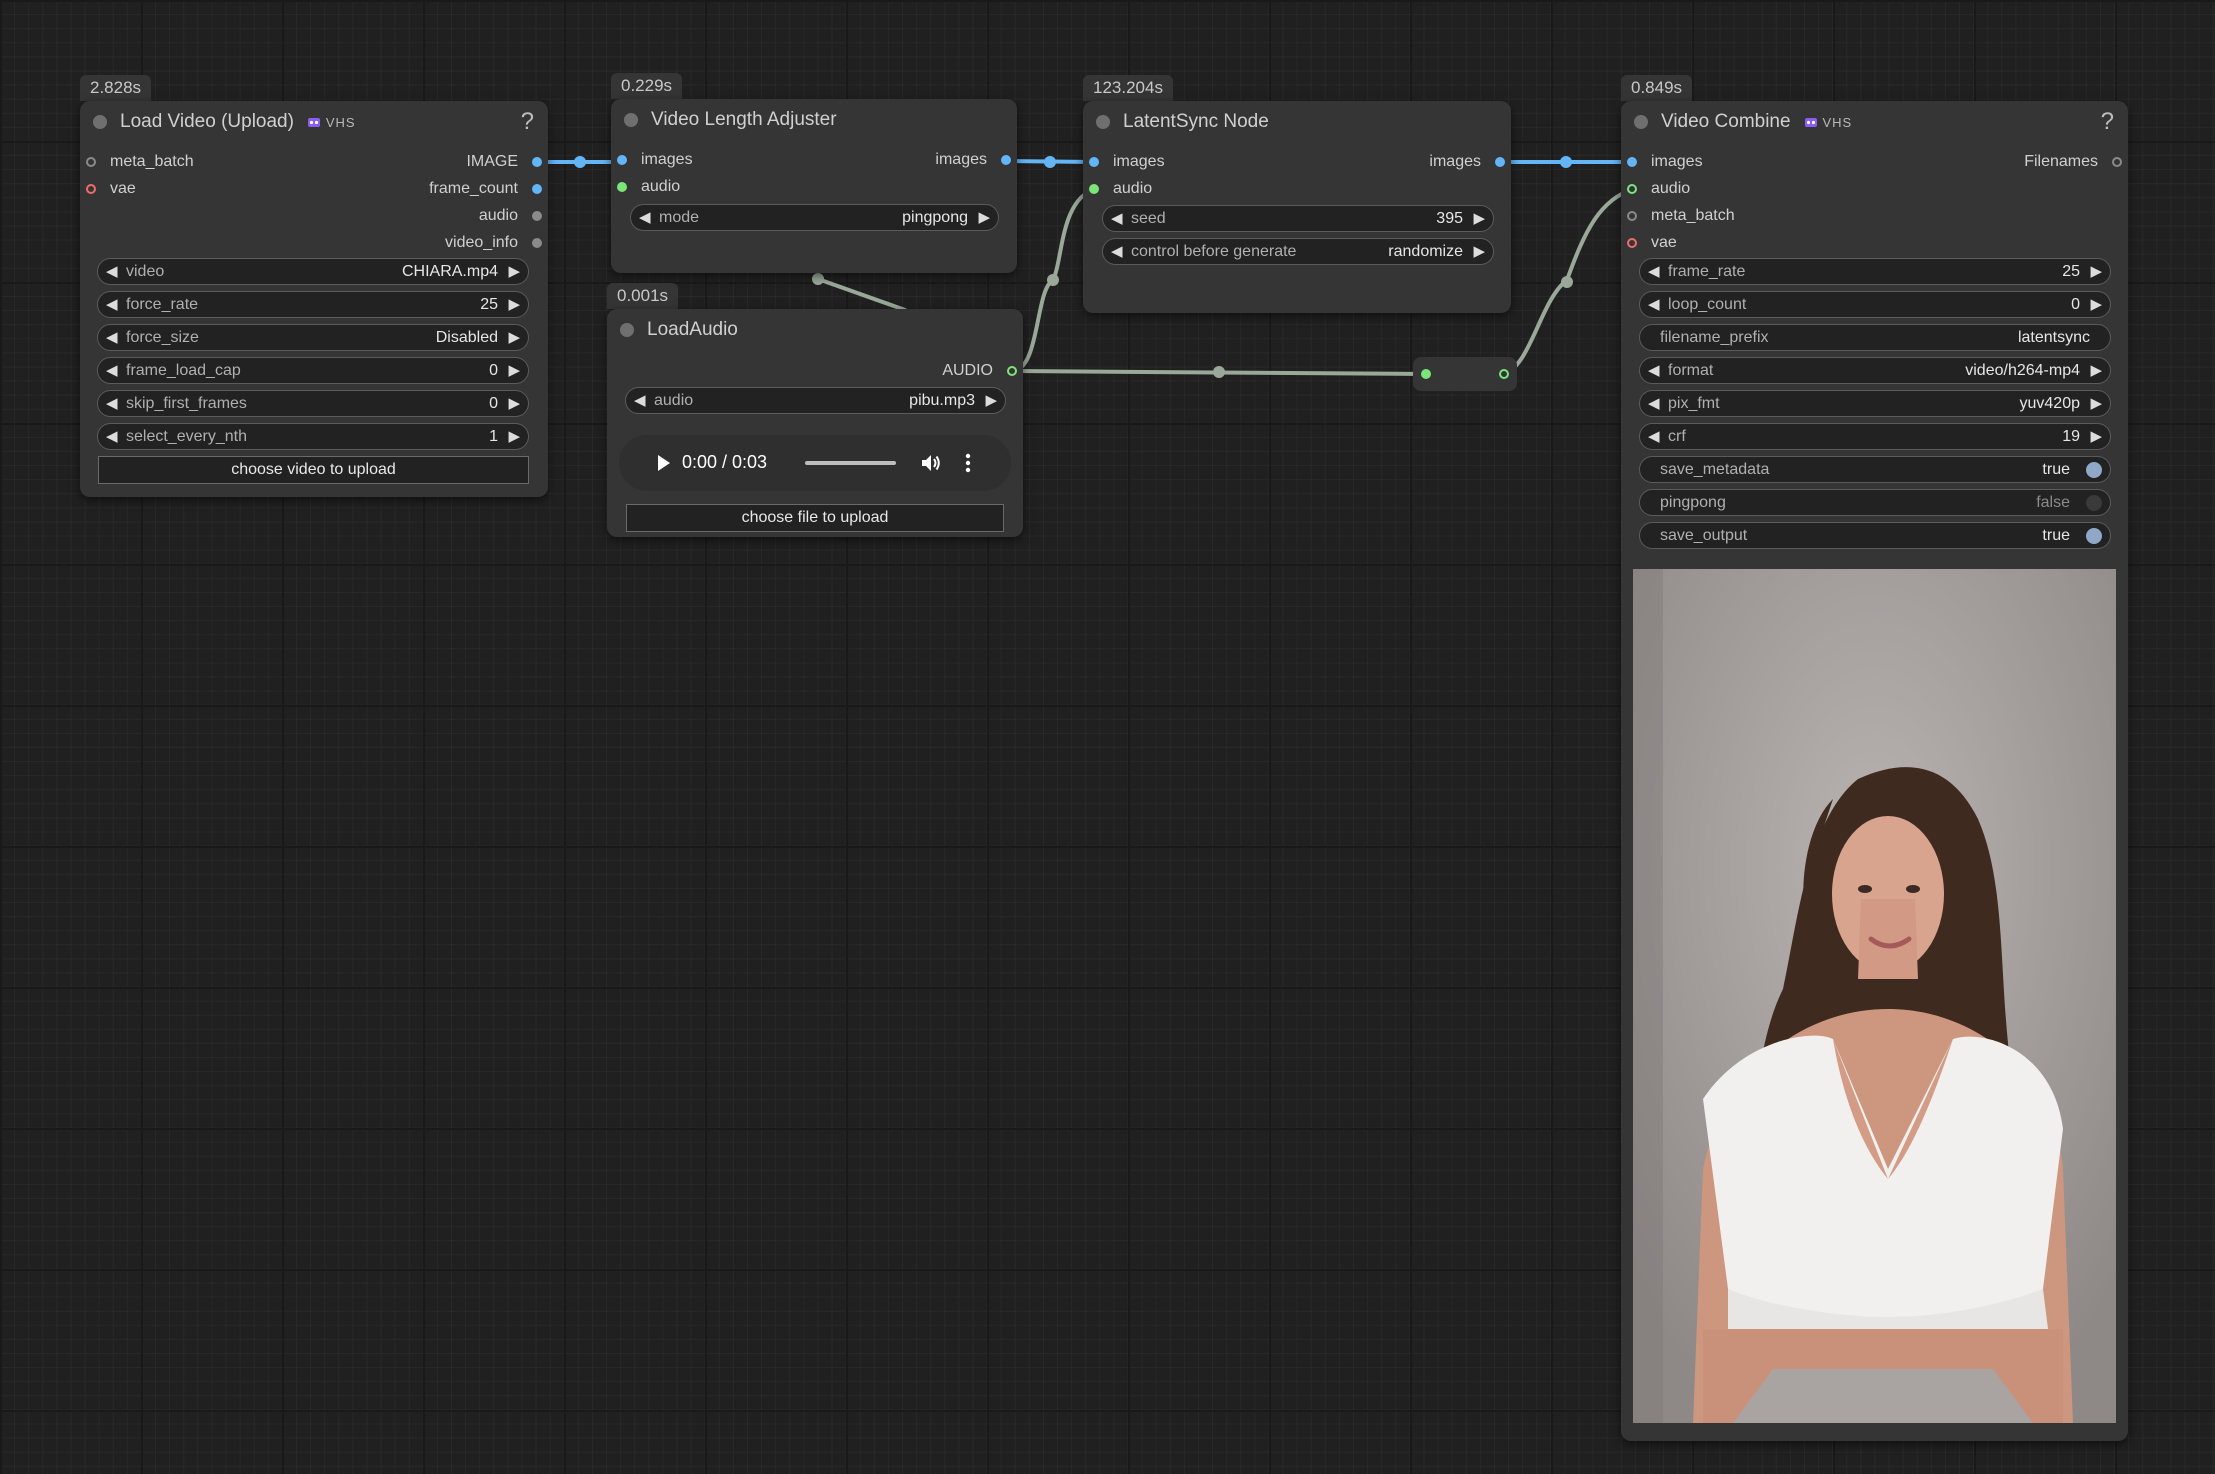 This screenshot has height=1474, width=2215. What do you see at coordinates (1875, 337) in the screenshot?
I see `widget-filename-prefix: filename_prefix latentsync` at bounding box center [1875, 337].